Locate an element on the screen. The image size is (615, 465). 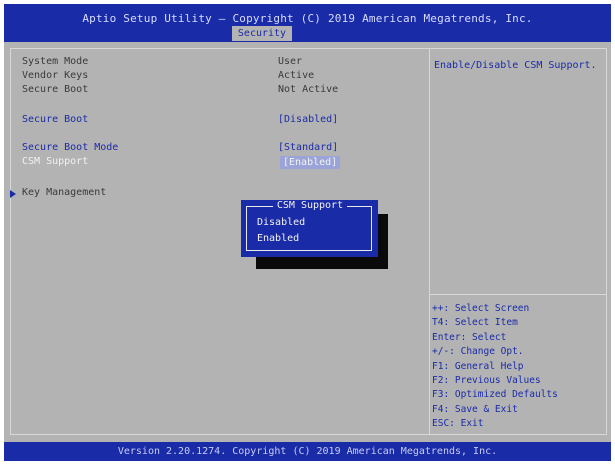
secure-boot-value: [Disabled] is located at coordinates (308, 119).